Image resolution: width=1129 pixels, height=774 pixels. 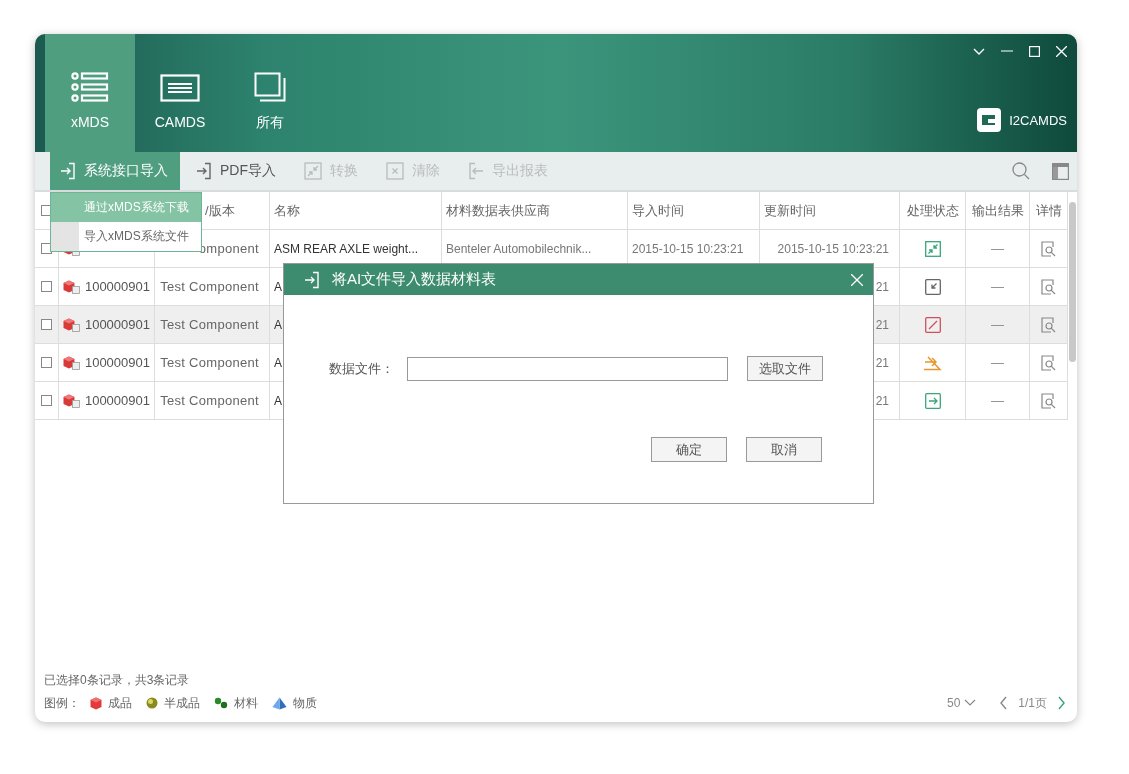 I want to click on legend-label: 材料, so click(x=246, y=703).